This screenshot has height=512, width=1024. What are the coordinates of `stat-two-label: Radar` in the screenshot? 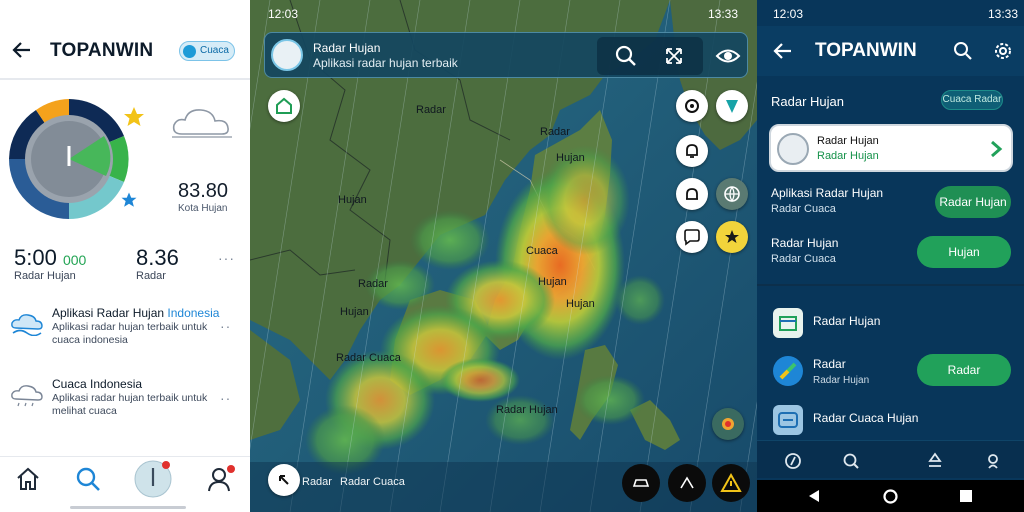 It's located at (151, 276).